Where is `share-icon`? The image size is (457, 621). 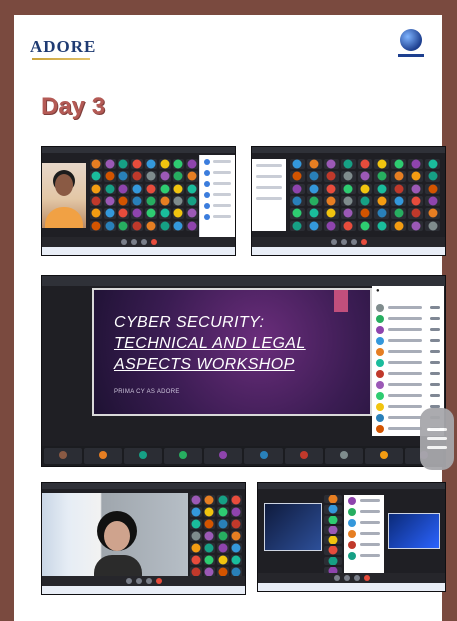 share-icon is located at coordinates (356, 578).